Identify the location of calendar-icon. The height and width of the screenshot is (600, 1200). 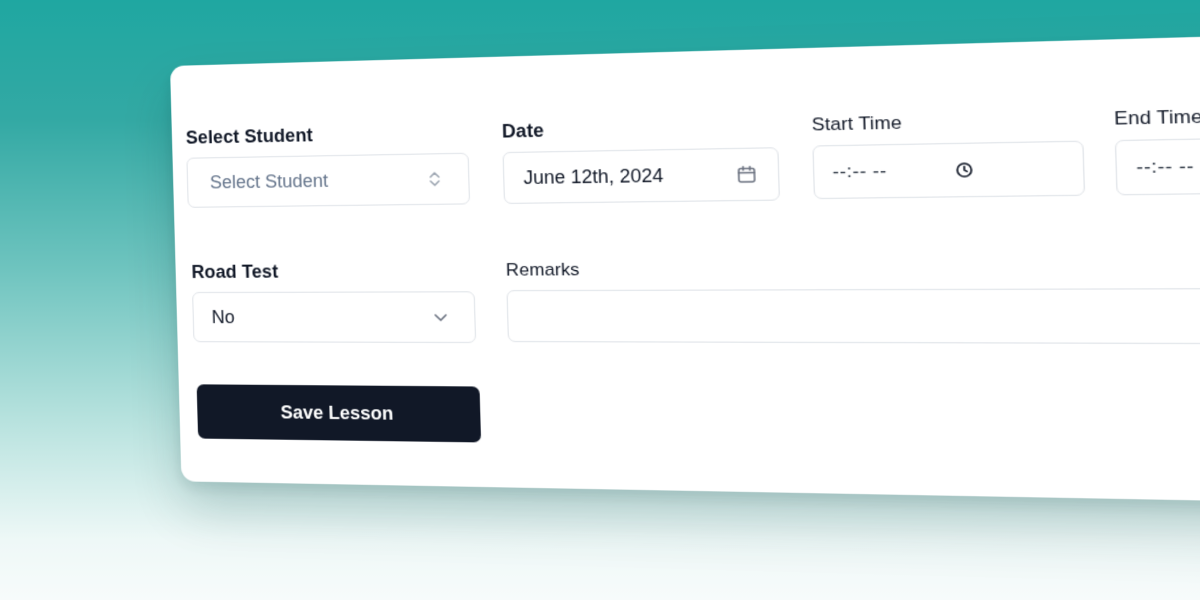
(746, 175).